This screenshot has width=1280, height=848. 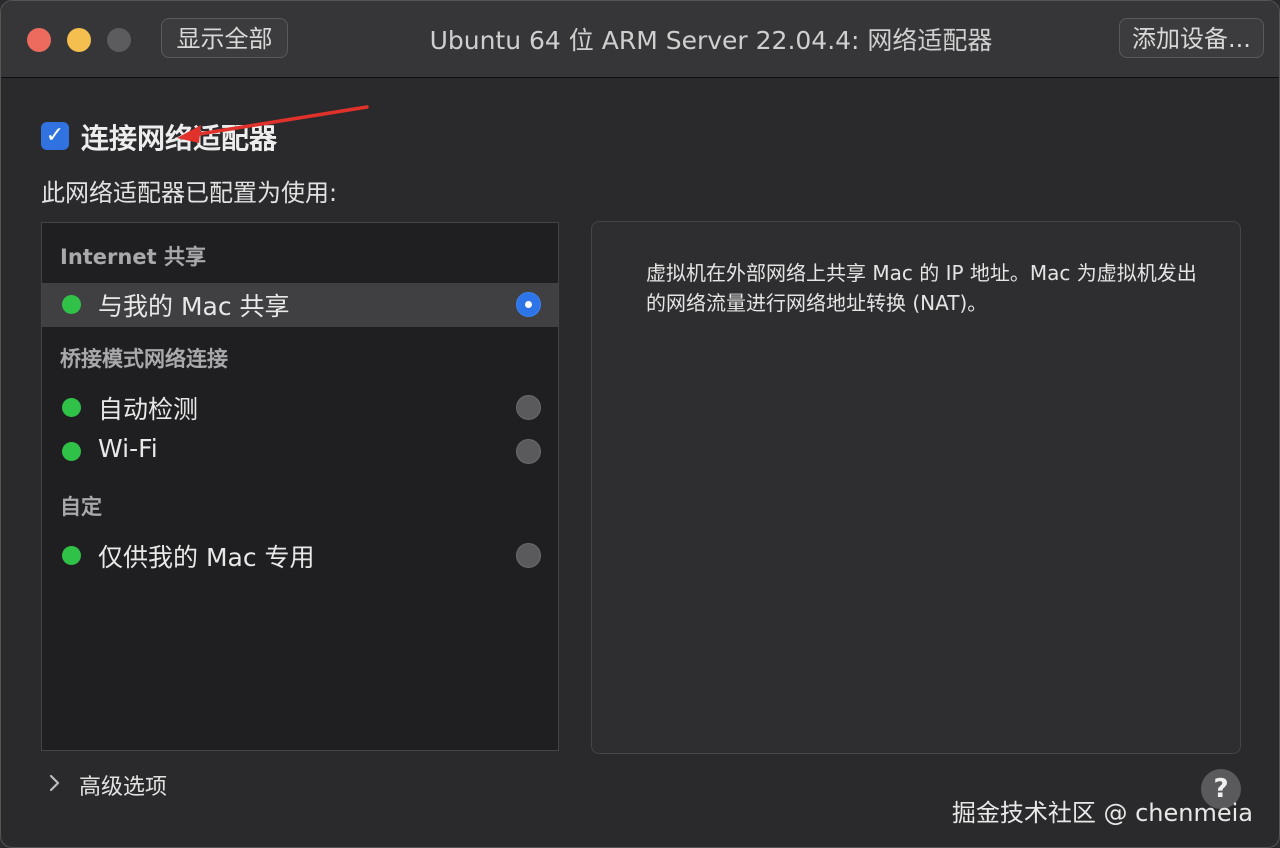 What do you see at coordinates (189, 193) in the screenshot?
I see `configured-for-label: 此网络适配器已配置为使用:` at bounding box center [189, 193].